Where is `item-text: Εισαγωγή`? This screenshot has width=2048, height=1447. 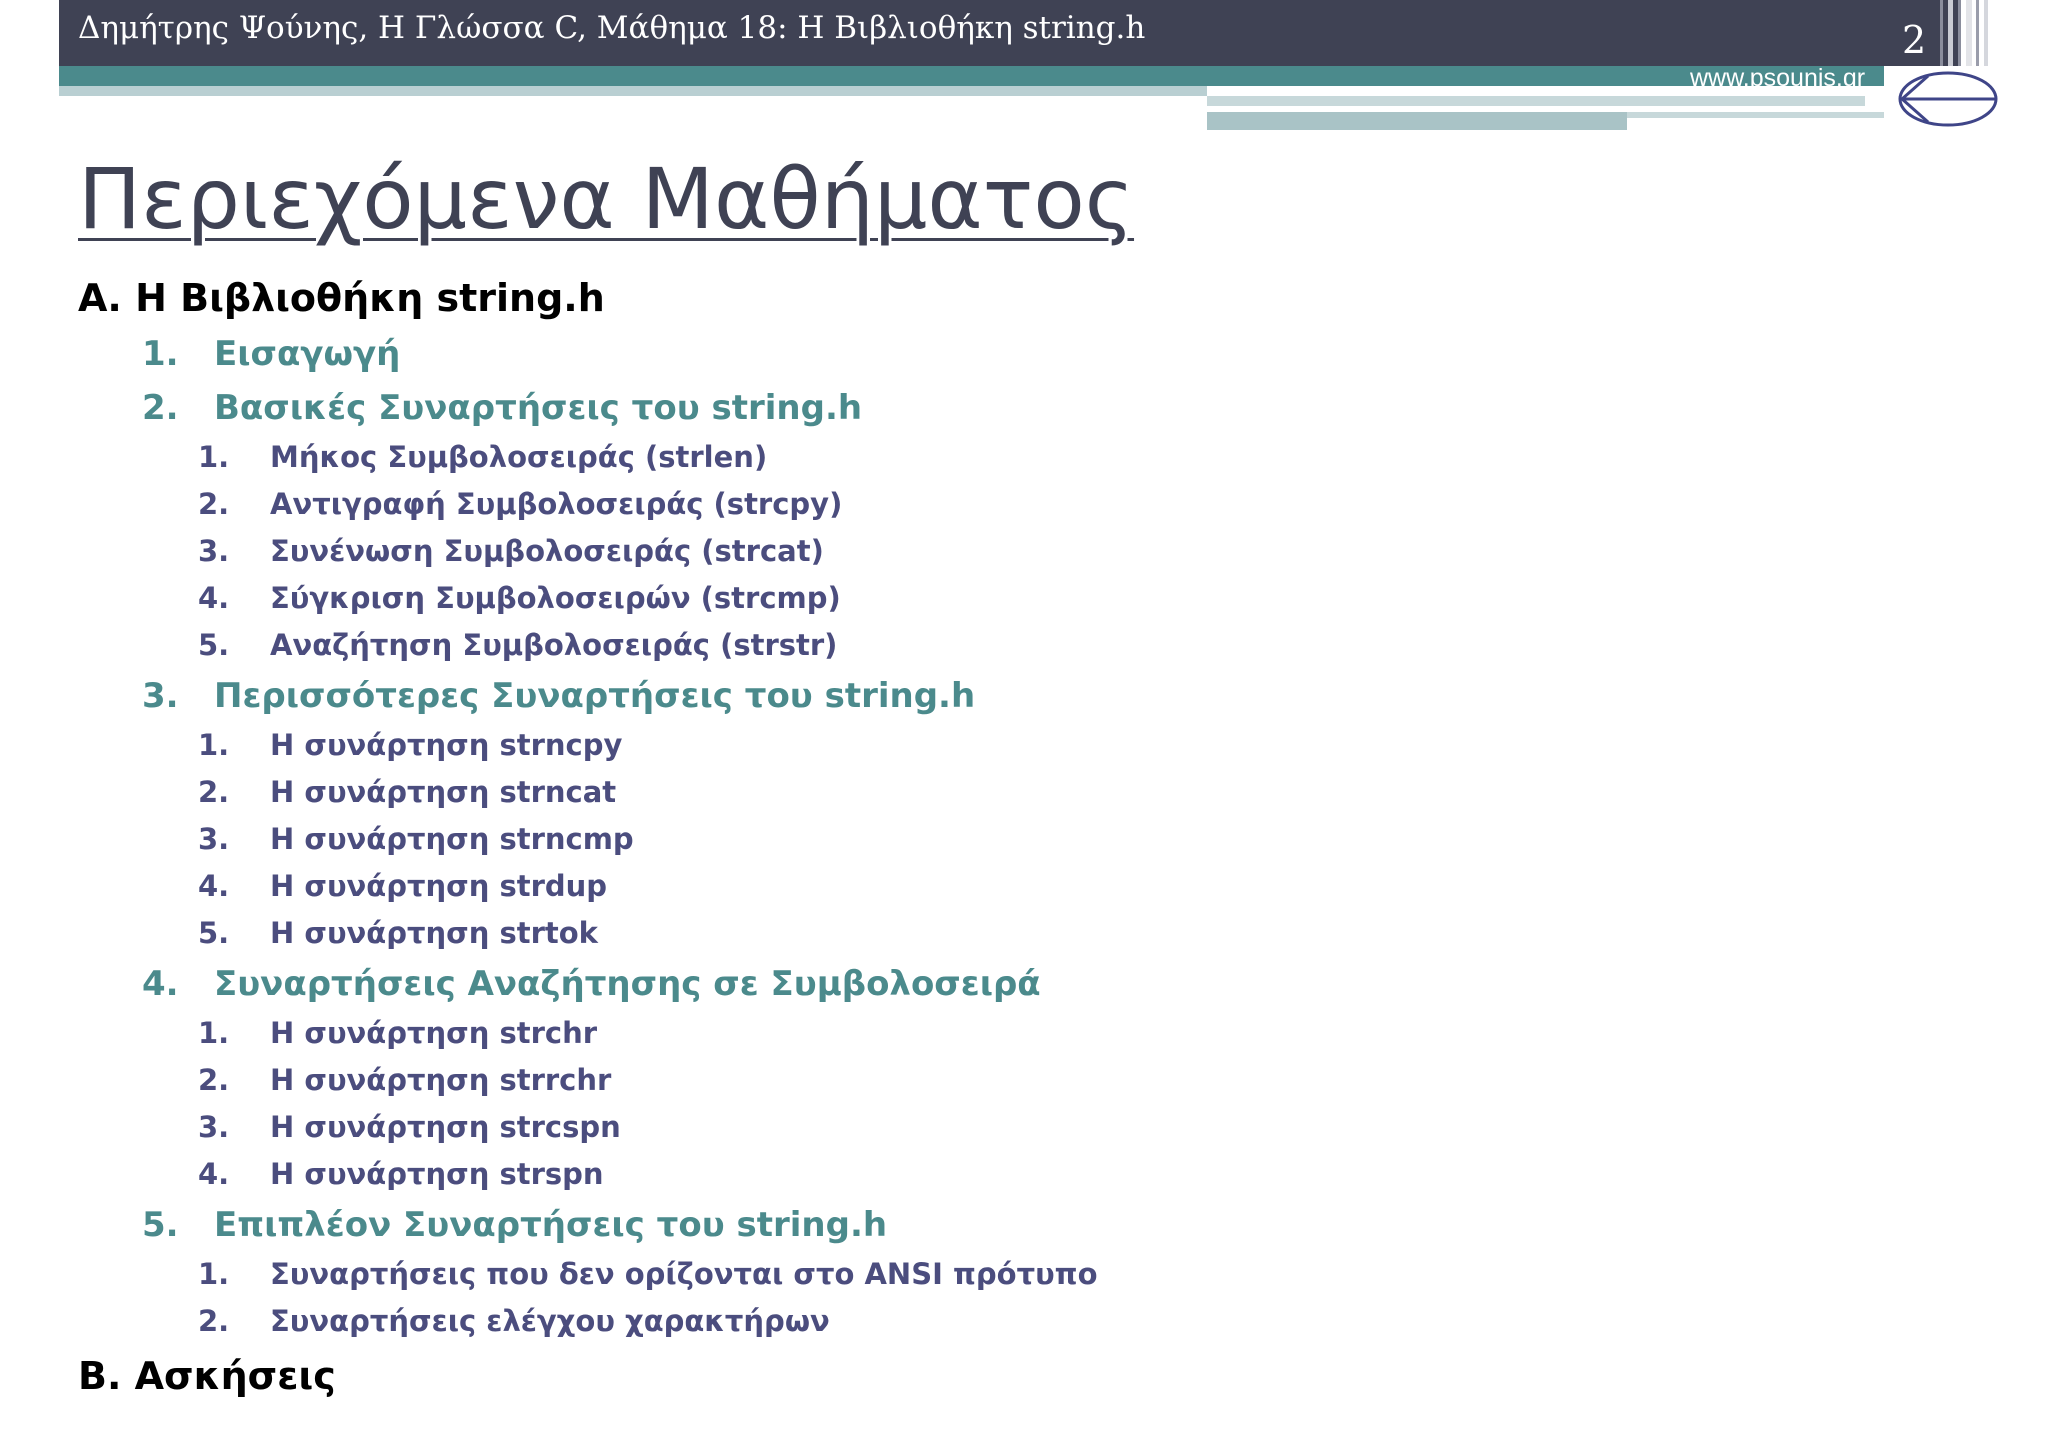
item-text: Εισαγωγή is located at coordinates (307, 354).